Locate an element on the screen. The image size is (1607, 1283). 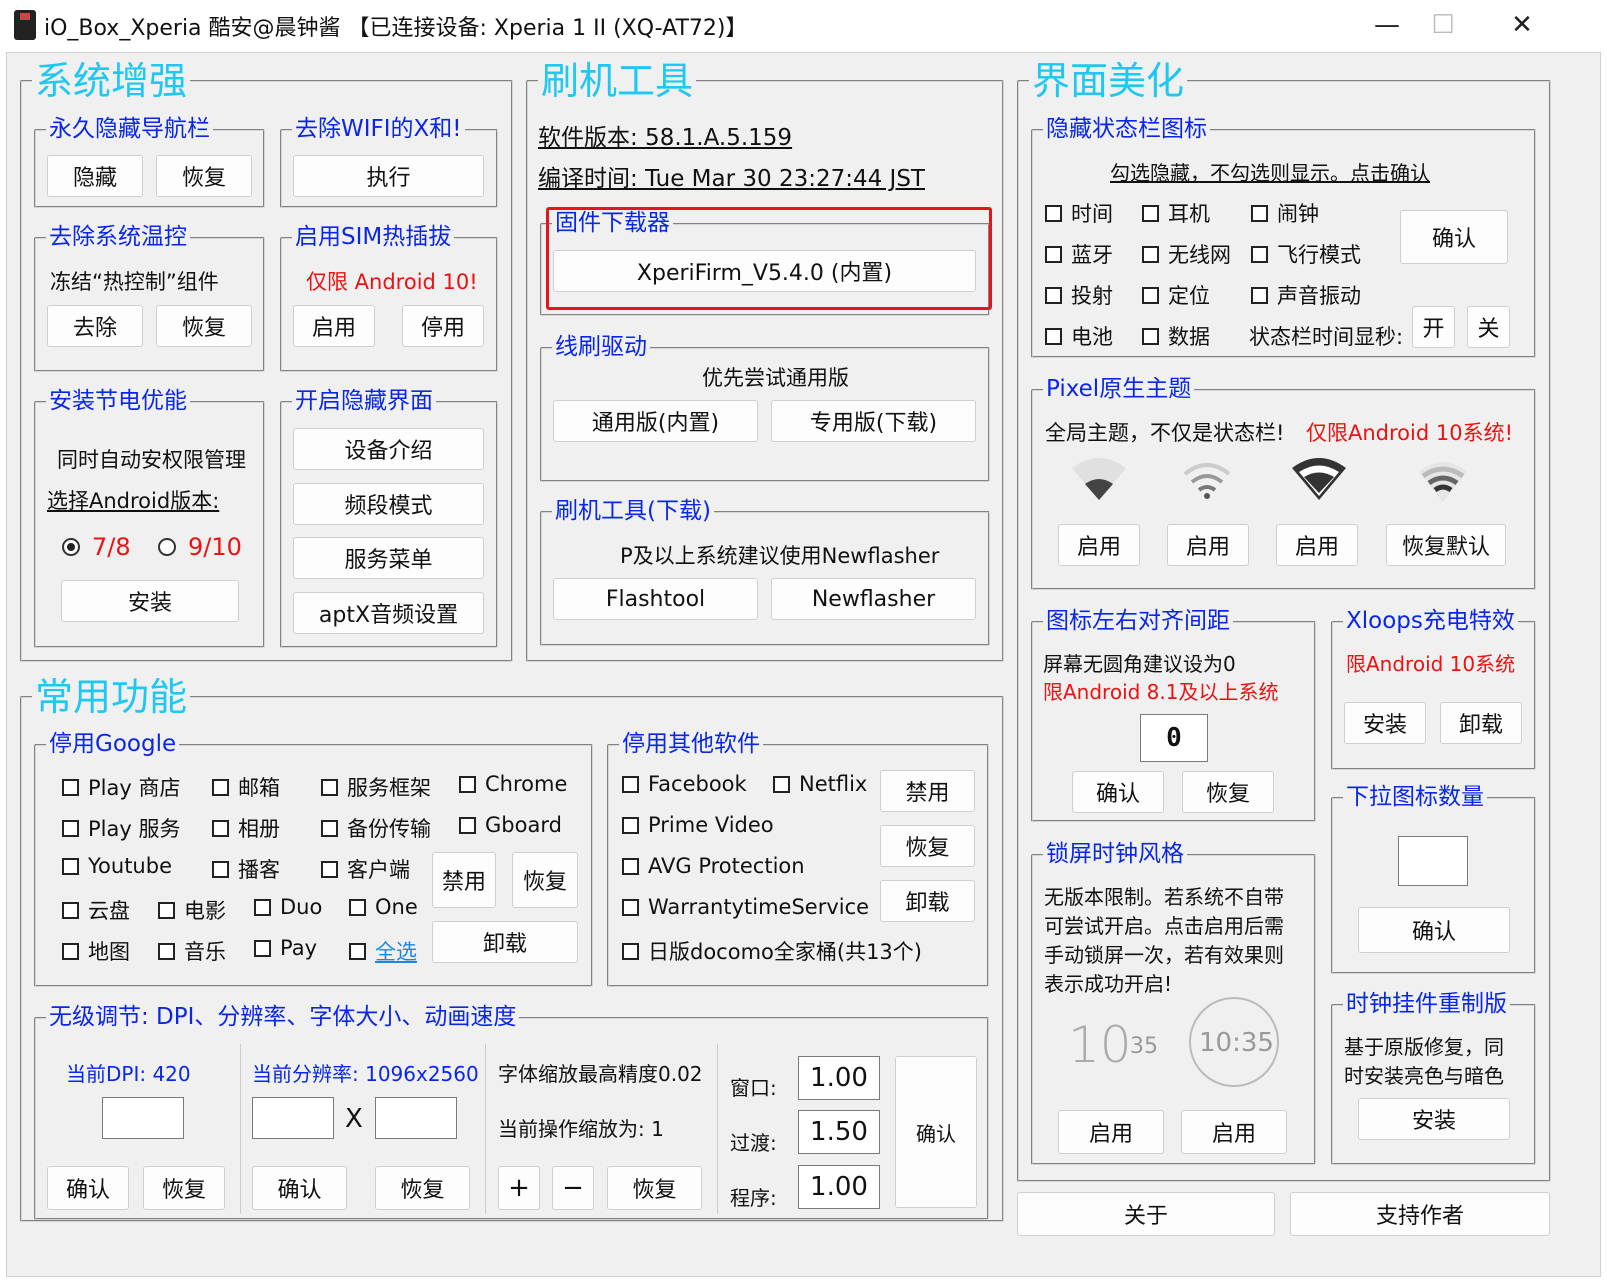
google-restore-button: 恢复 is located at coordinates (545, 880).